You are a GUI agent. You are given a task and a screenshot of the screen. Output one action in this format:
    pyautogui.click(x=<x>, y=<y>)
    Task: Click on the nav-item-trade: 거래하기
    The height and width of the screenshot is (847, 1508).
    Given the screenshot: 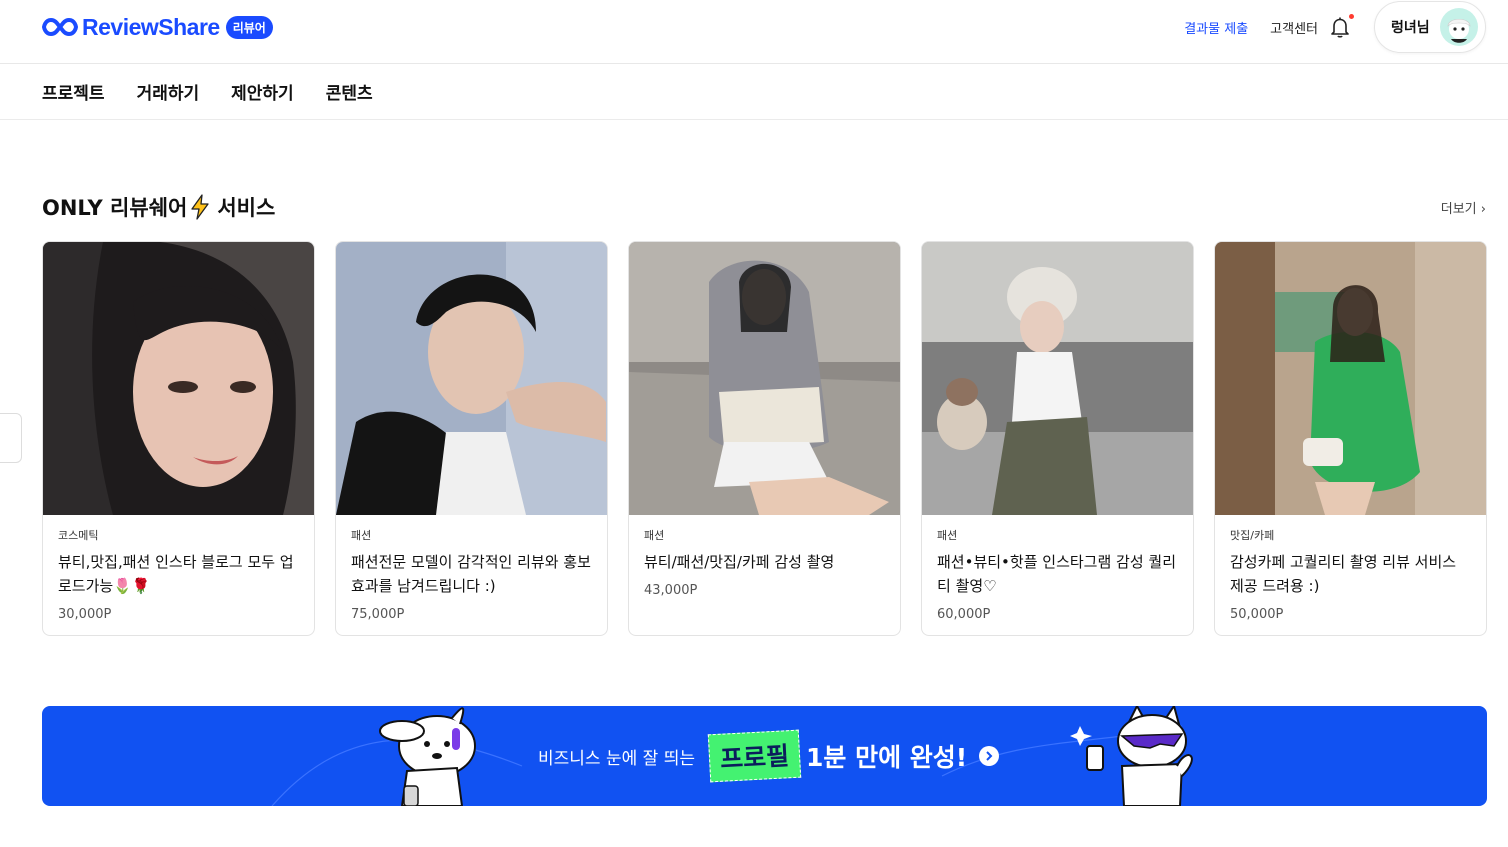 What is the action you would take?
    pyautogui.click(x=168, y=91)
    